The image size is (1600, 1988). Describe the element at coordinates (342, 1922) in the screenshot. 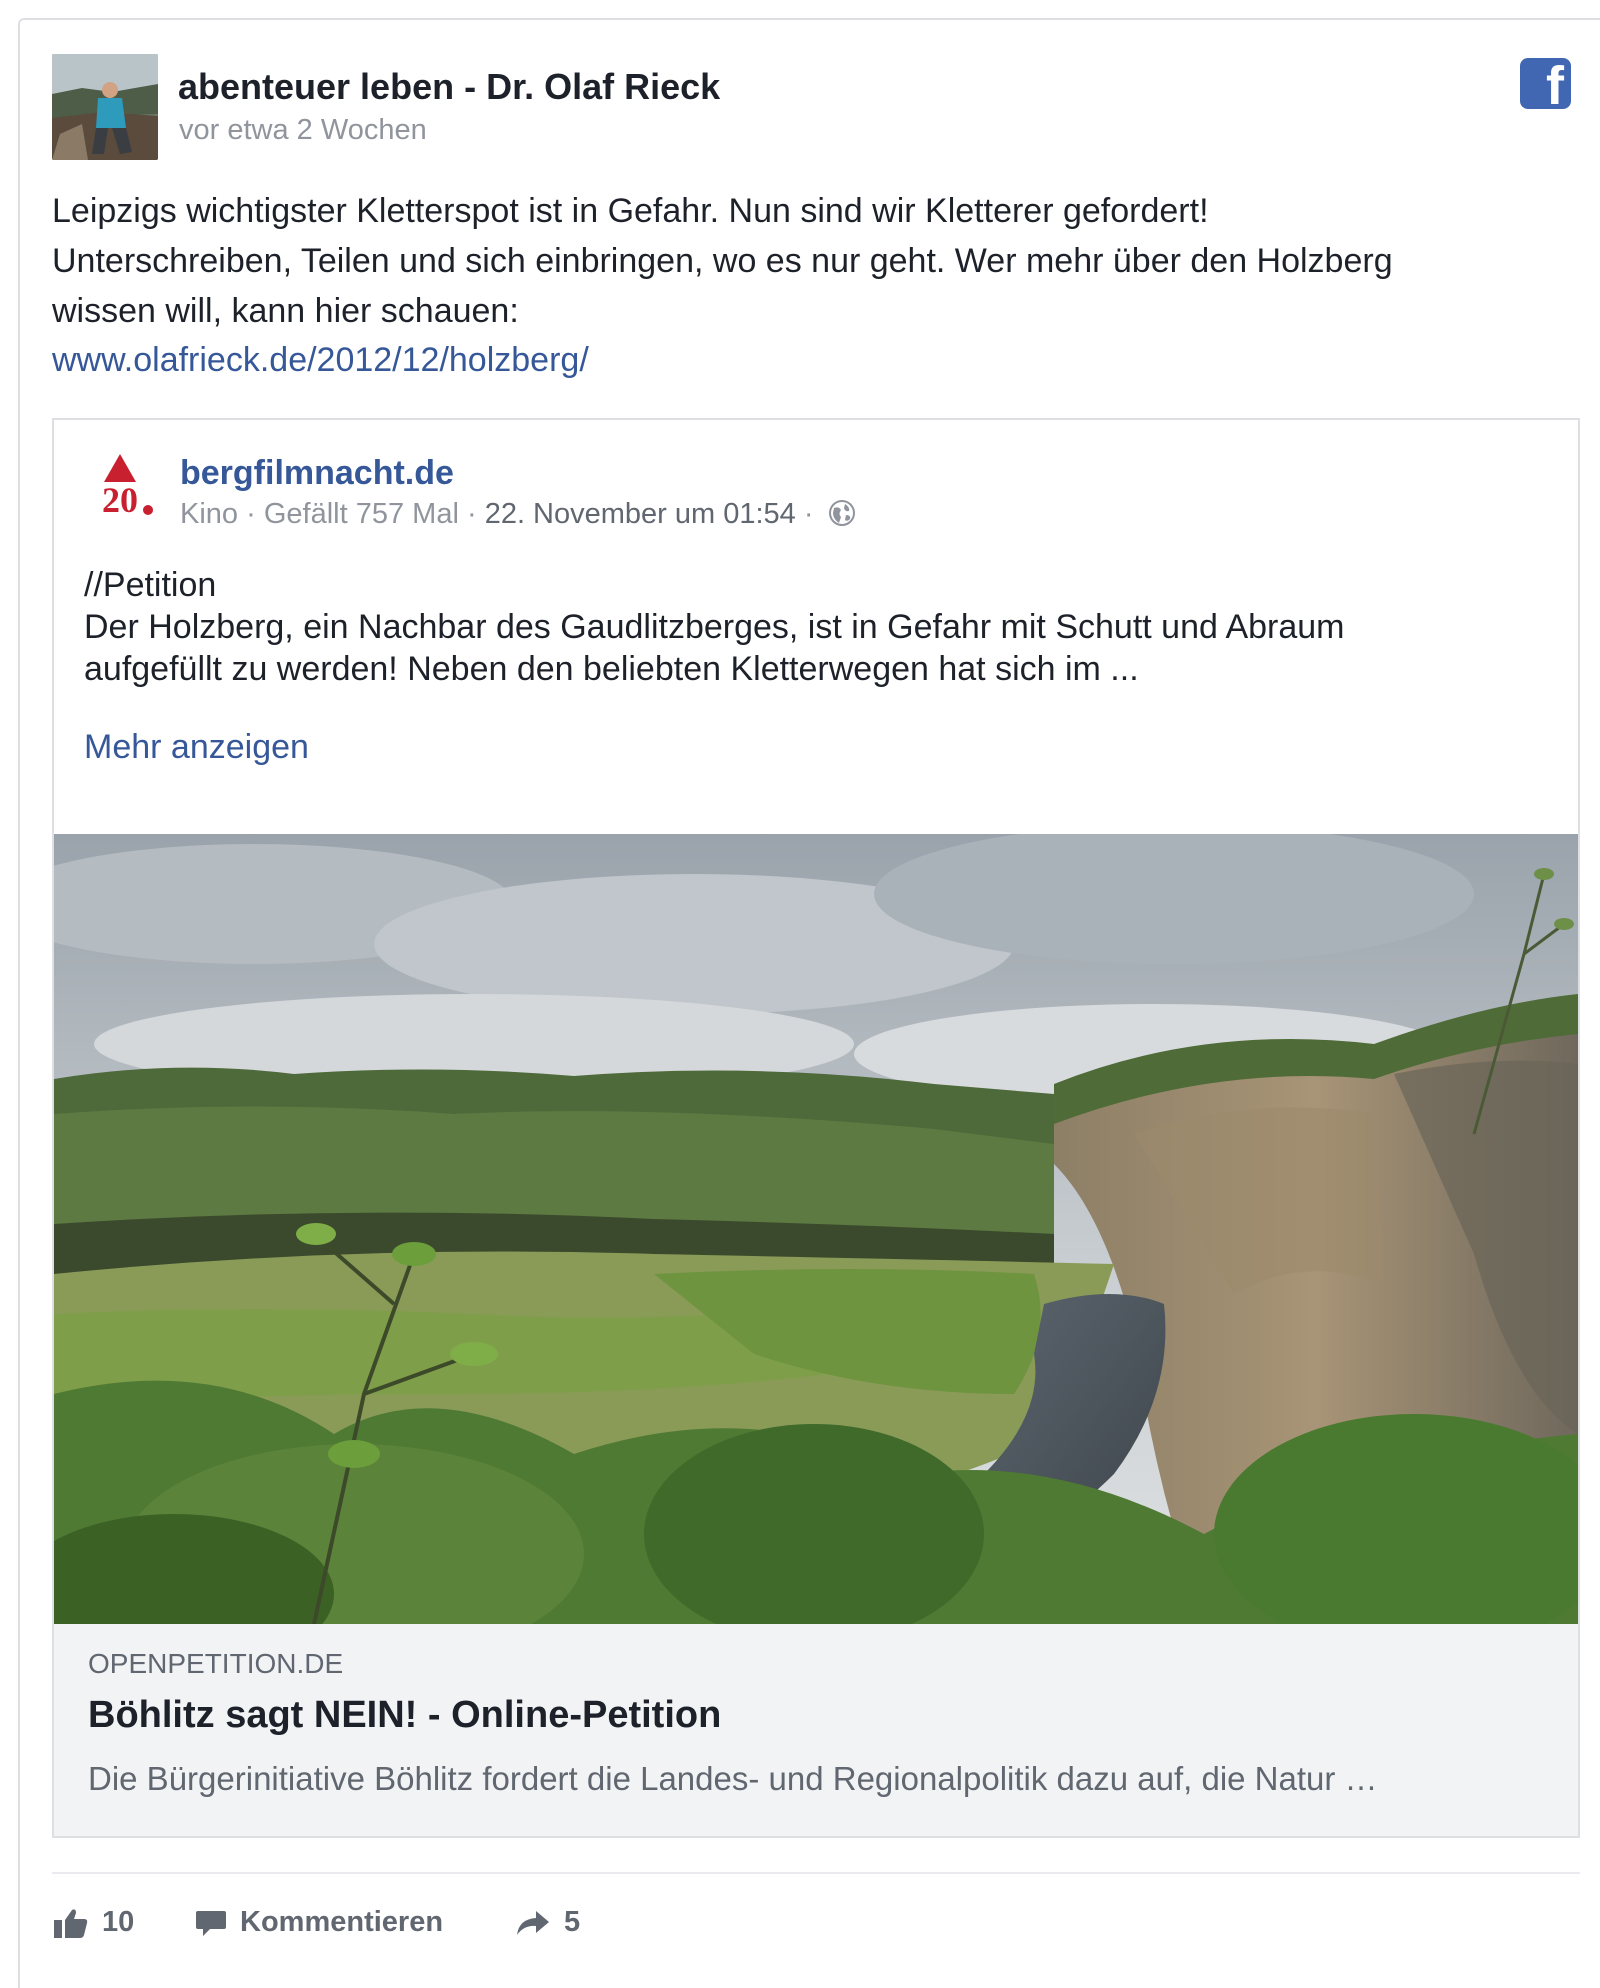

I see `comment-label: Kommentieren` at that location.